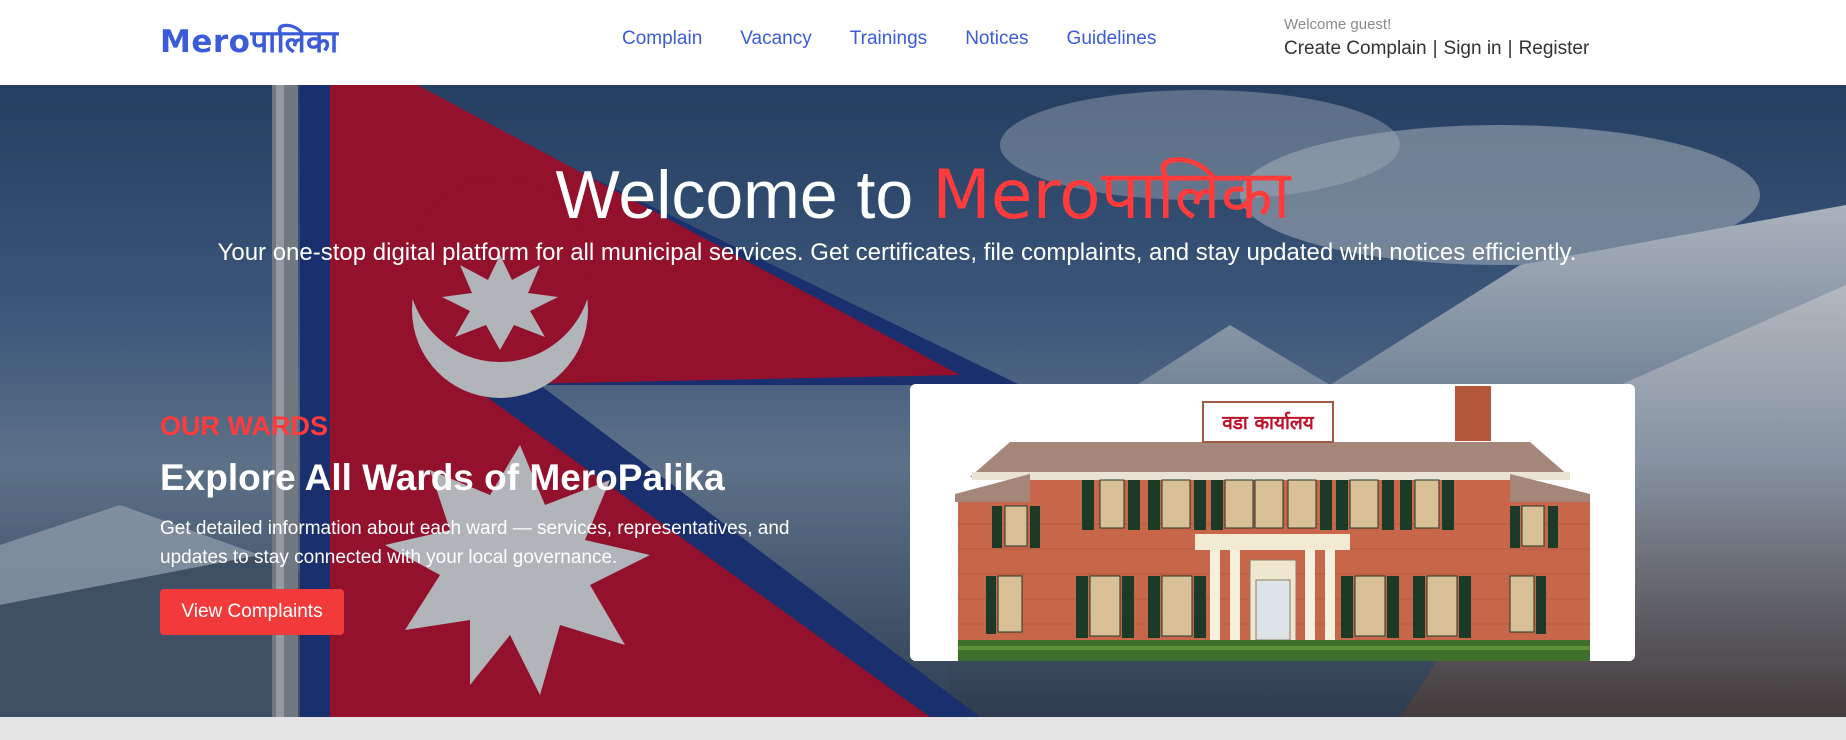  What do you see at coordinates (442, 477) in the screenshot?
I see `wards-title: Explore All Wards of MeroPalika` at bounding box center [442, 477].